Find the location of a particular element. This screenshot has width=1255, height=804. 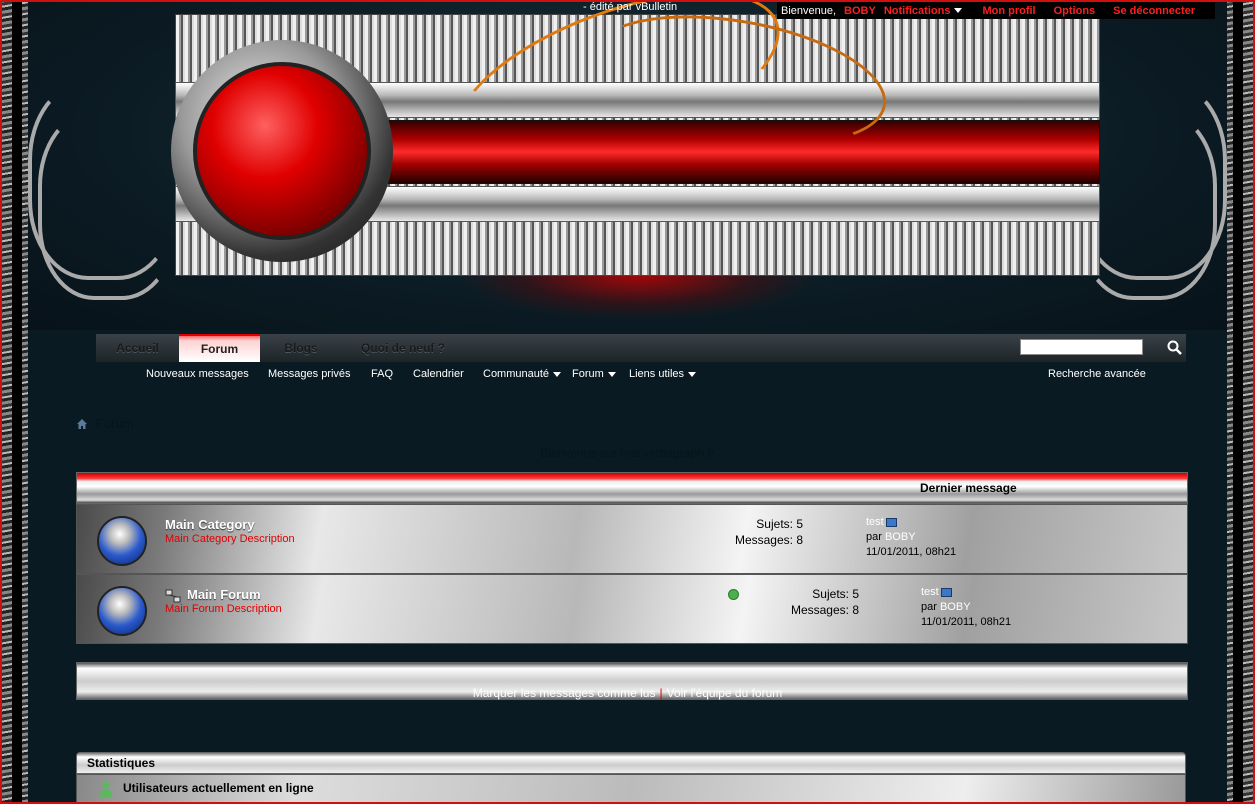

subforum-icon is located at coordinates (173, 596).